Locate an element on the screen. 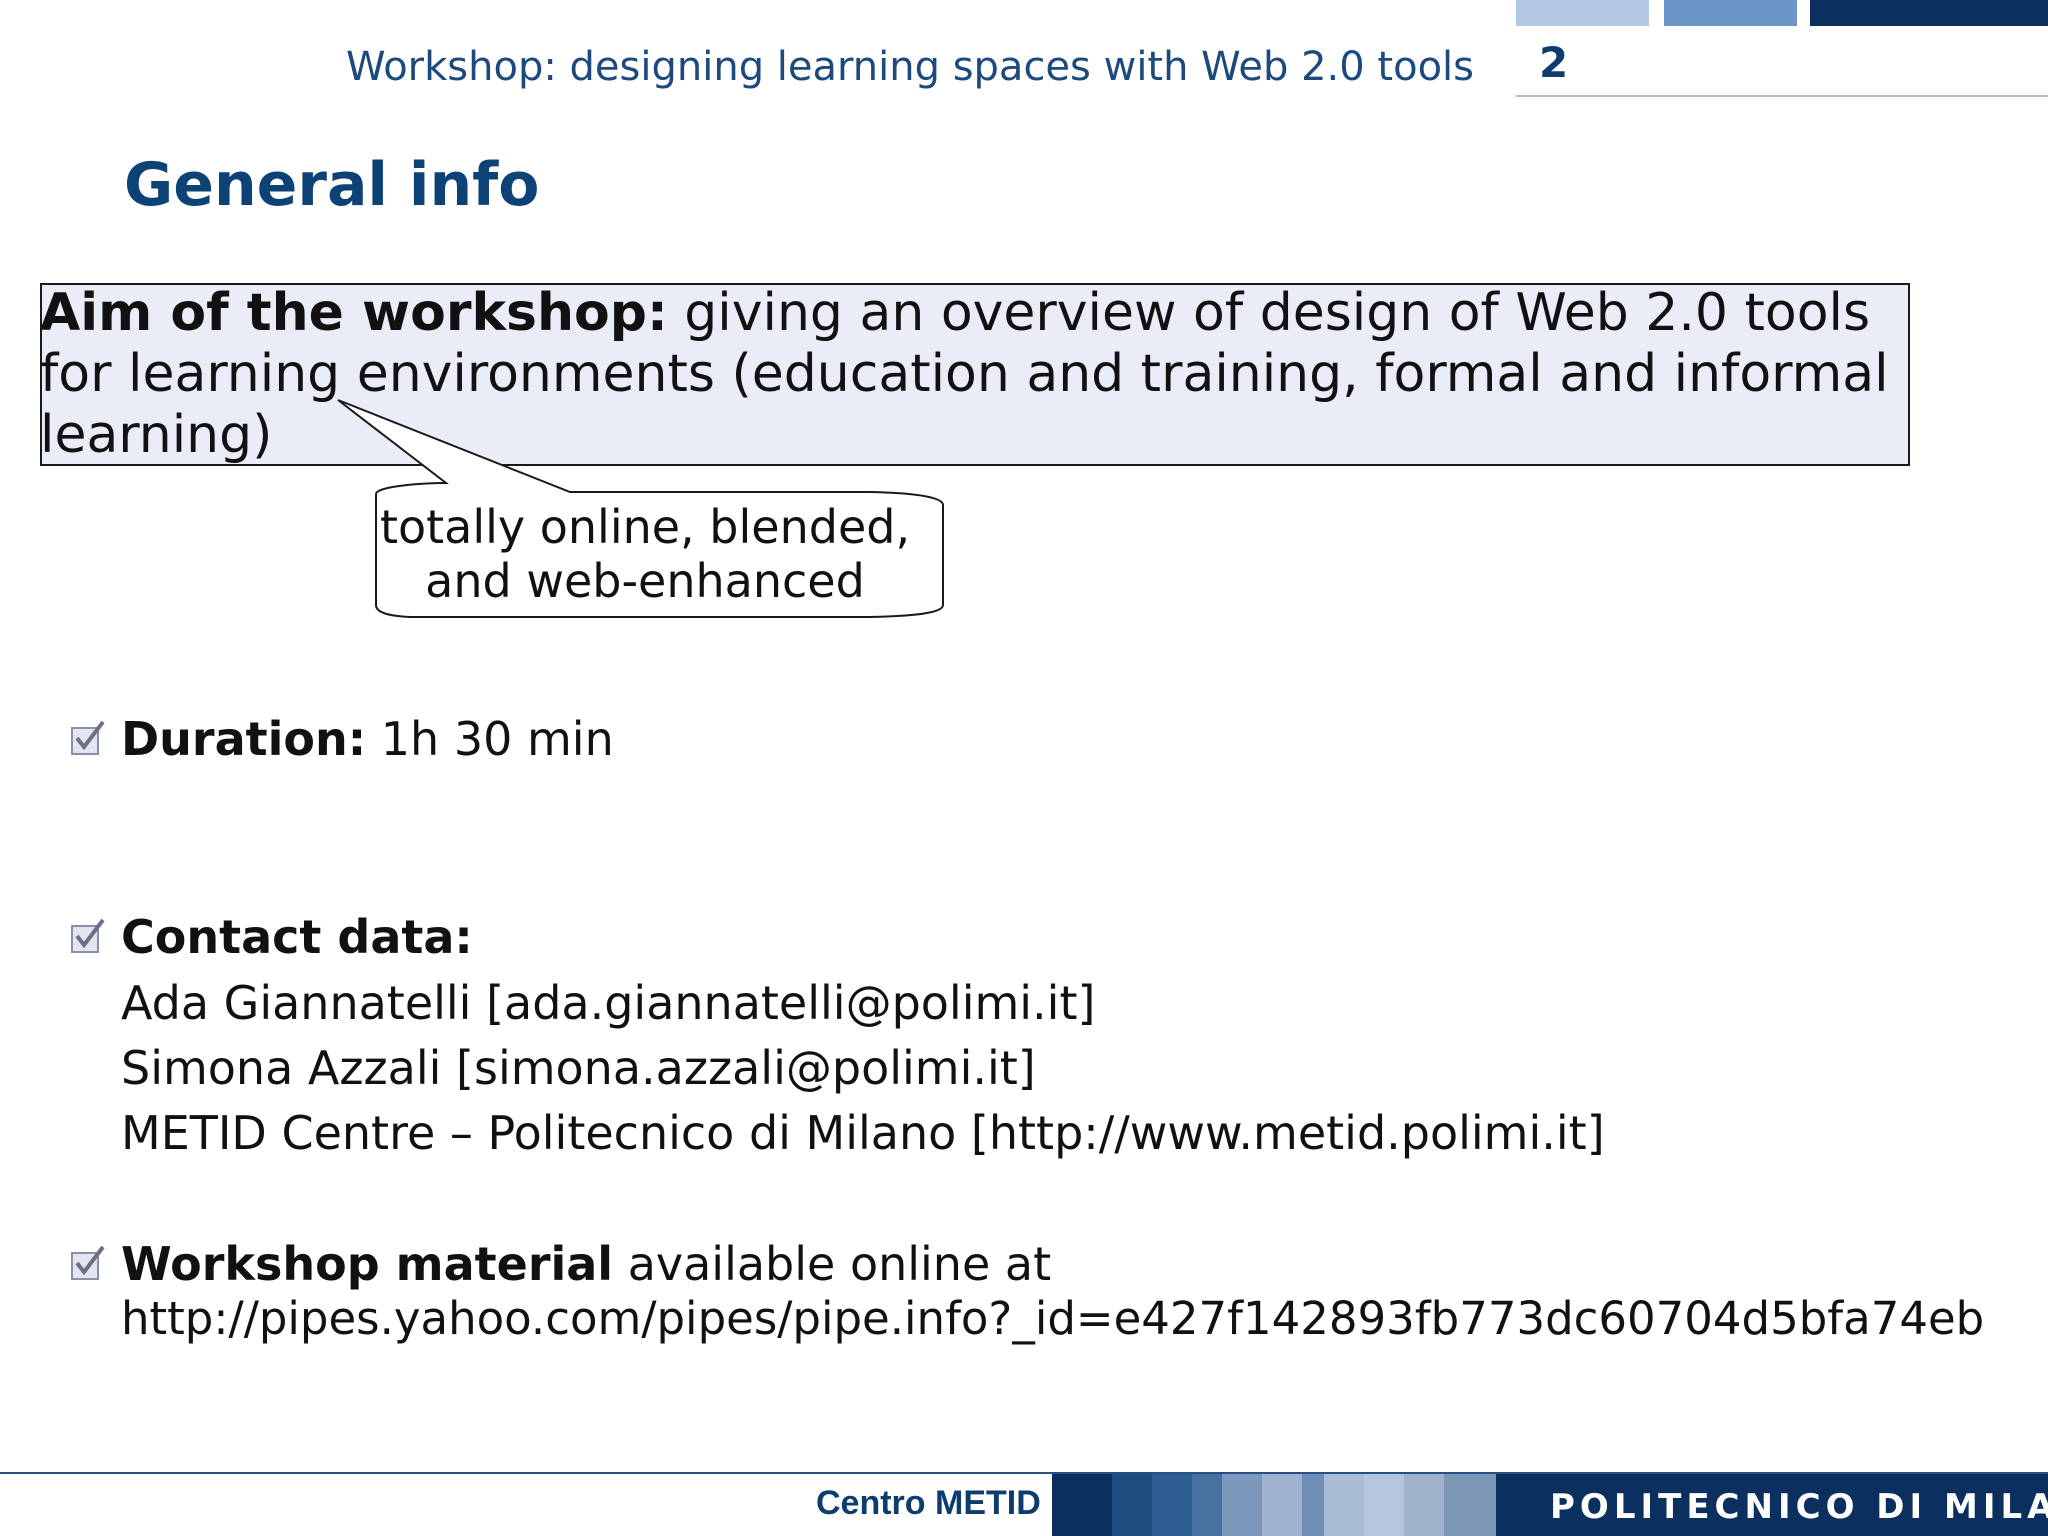  footer-brand-logotype: POLITECNICO DI MILANO is located at coordinates (1799, 1507).